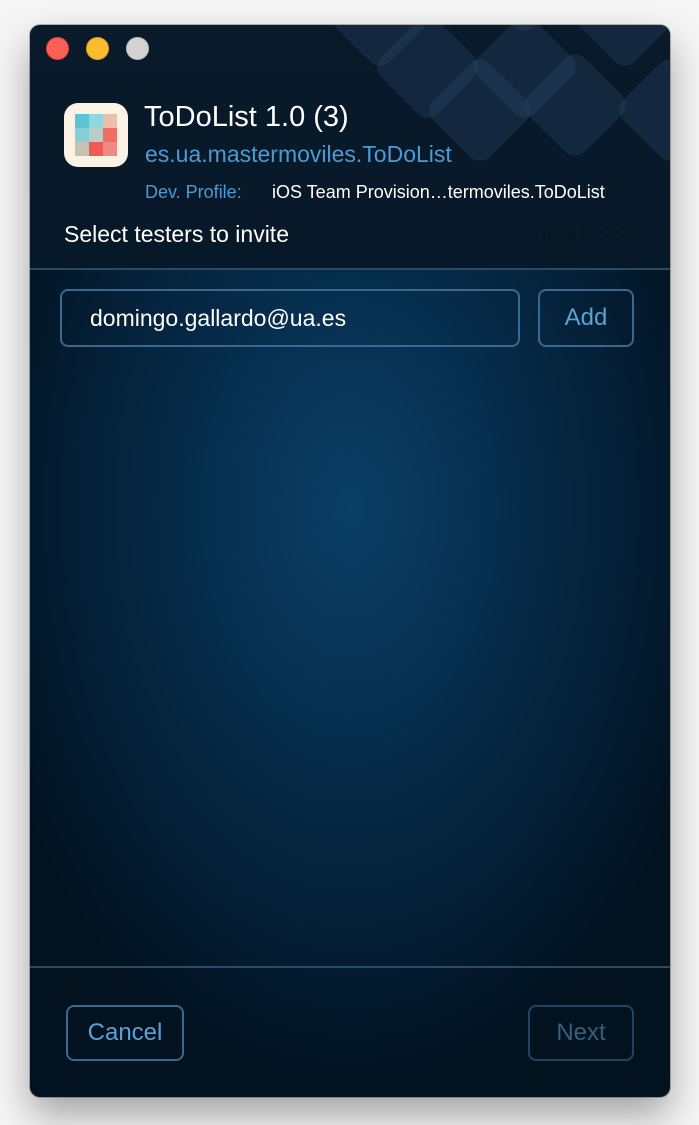  Describe the element at coordinates (97, 48) in the screenshot. I see `minimize-button` at that location.